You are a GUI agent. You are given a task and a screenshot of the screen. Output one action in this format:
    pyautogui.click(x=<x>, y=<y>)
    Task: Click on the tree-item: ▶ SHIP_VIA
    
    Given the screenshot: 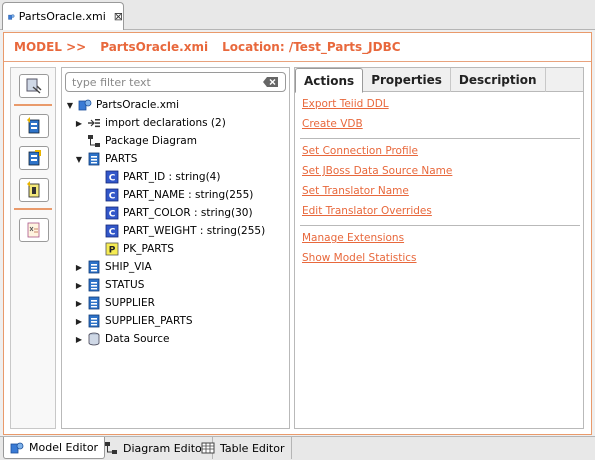 What is the action you would take?
    pyautogui.click(x=112, y=267)
    